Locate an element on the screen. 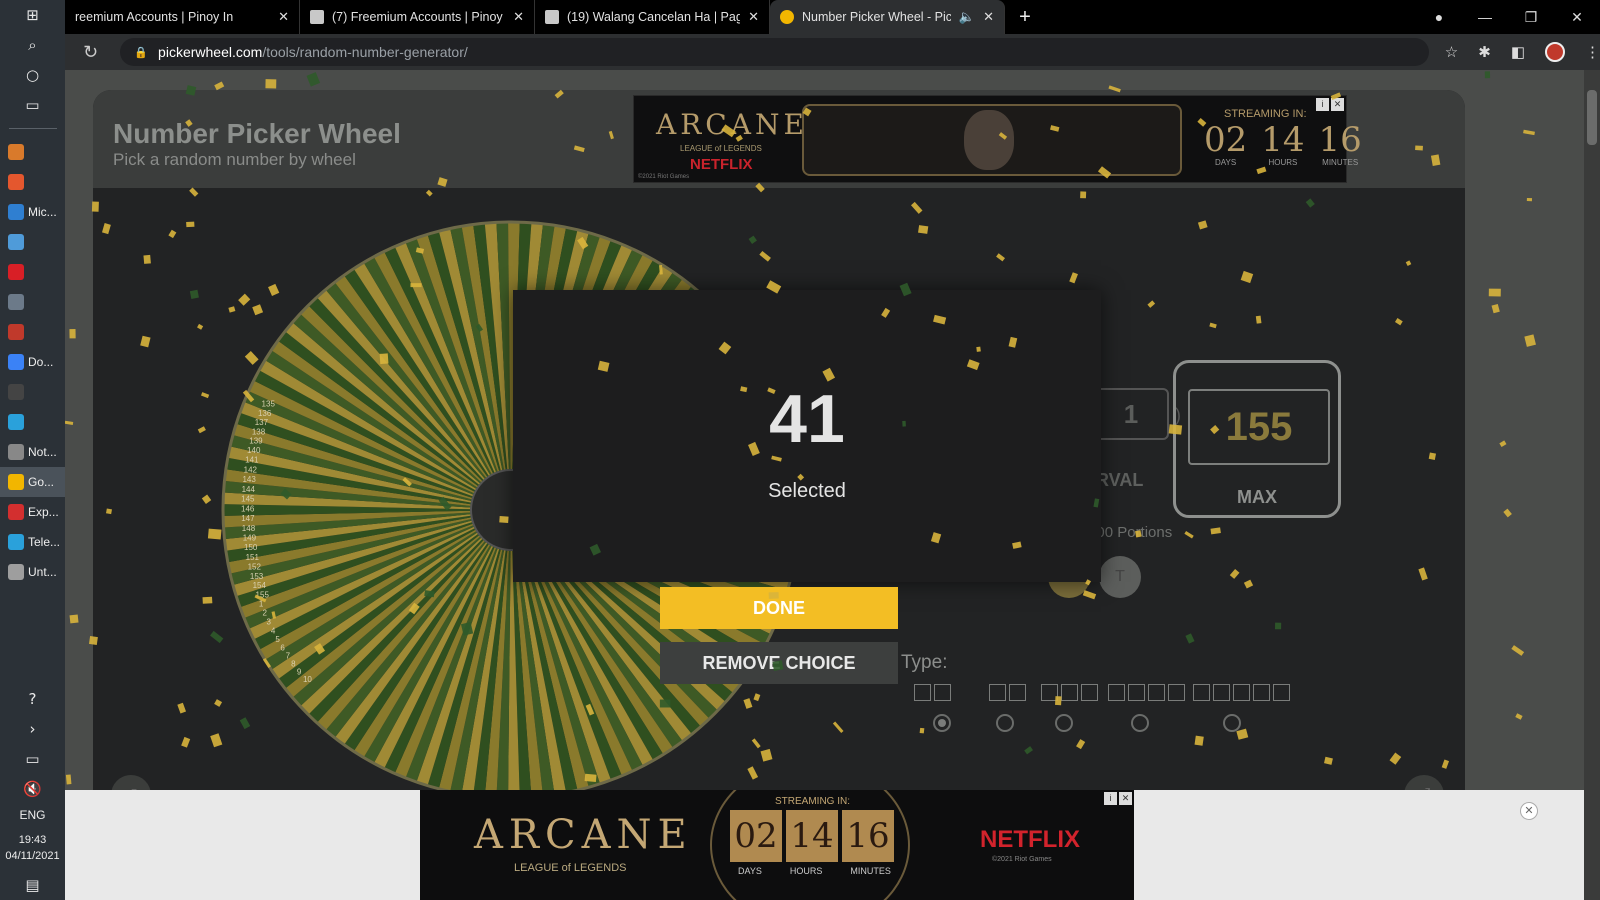 The height and width of the screenshot is (900, 1600). close-ad-strip-icon: ✕ is located at coordinates (1529, 811).